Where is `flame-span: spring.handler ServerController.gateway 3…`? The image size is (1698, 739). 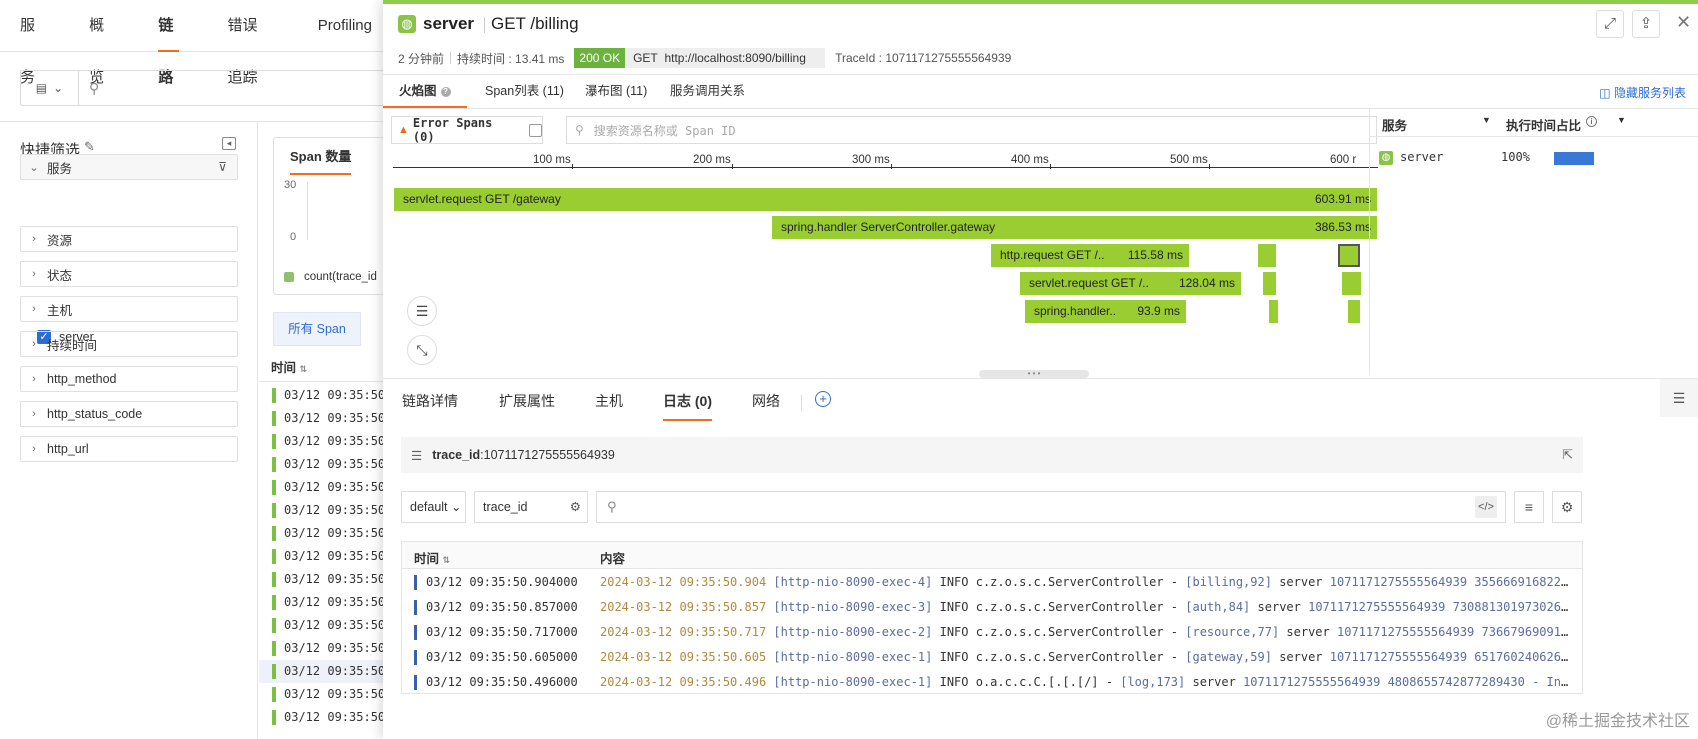
flame-span: spring.handler ServerController.gateway 3… is located at coordinates (1074, 227).